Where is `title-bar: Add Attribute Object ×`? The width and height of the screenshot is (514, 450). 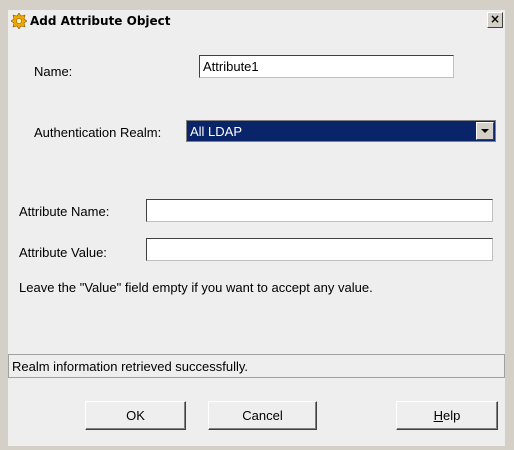 title-bar: Add Attribute Object × is located at coordinates (256, 21).